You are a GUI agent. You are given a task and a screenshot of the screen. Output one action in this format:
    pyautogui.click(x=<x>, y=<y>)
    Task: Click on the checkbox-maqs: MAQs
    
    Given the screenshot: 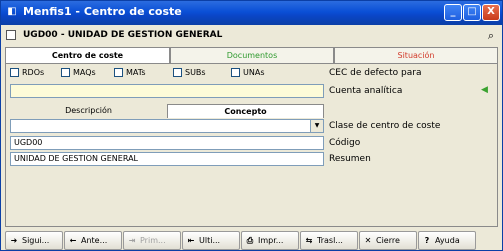 What is the action you would take?
    pyautogui.click(x=78, y=72)
    